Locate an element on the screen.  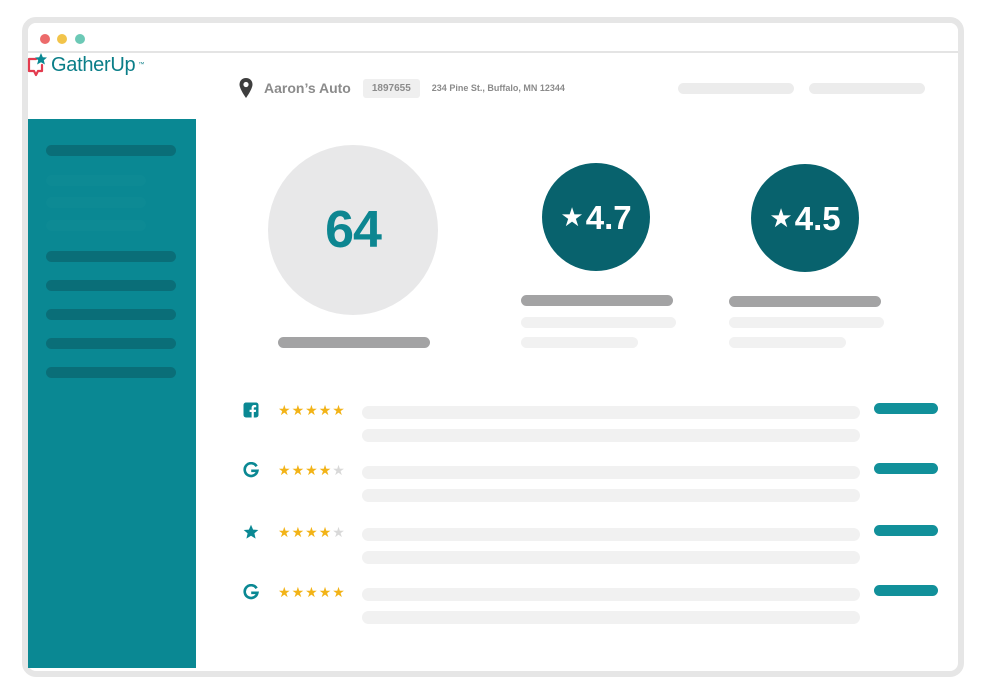
business-address: 234 Pine St., Buffalo, MN 12344 is located at coordinates (498, 88).